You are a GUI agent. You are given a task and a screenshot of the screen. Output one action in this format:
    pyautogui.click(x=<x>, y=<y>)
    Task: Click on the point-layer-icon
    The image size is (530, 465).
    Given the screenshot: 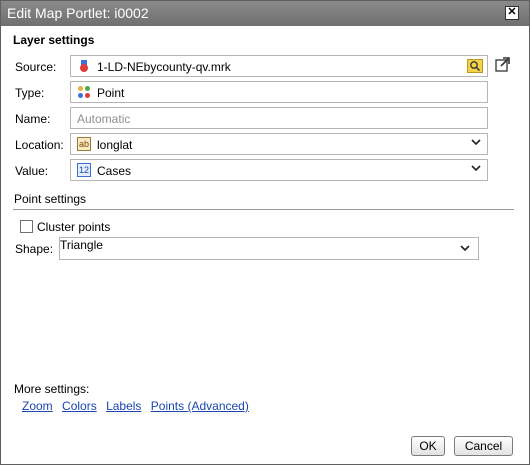 What is the action you would take?
    pyautogui.click(x=84, y=92)
    